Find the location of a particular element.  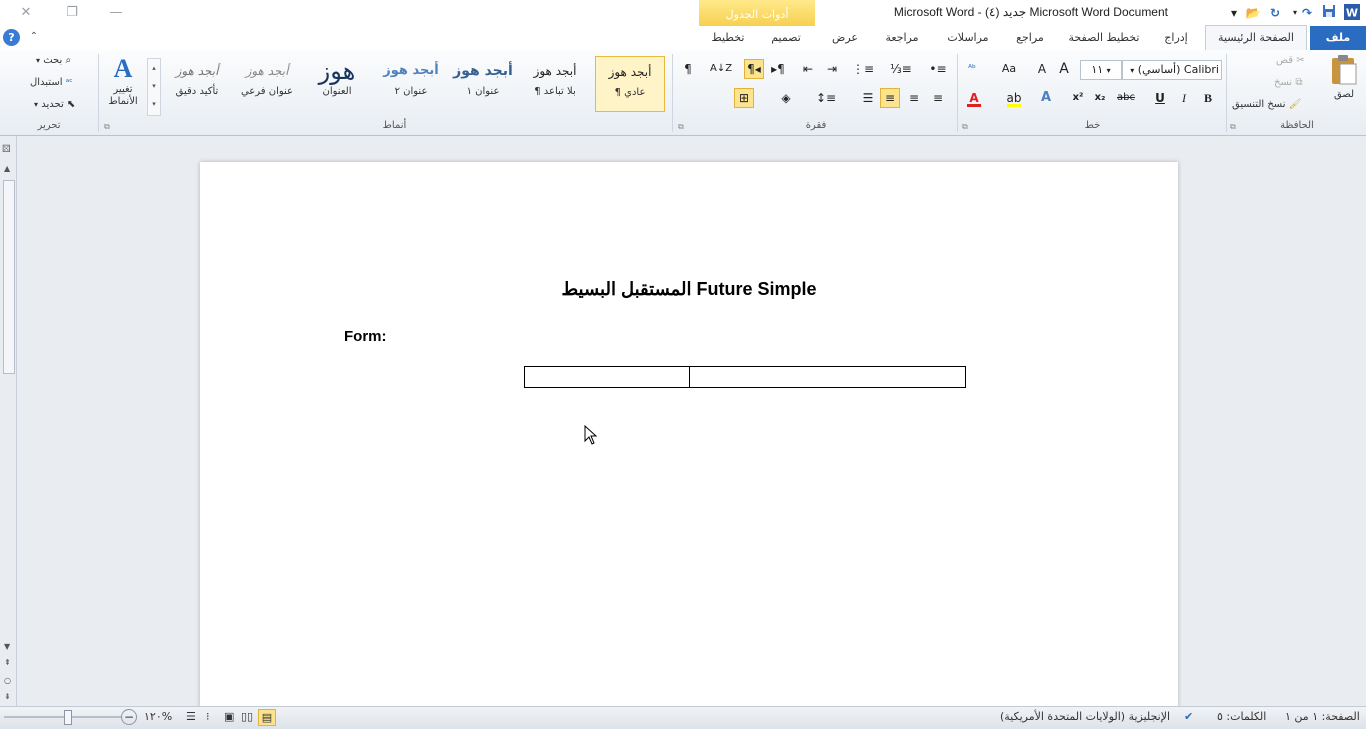

find-button: ▾ بحث ⌕ is located at coordinates (53, 60).